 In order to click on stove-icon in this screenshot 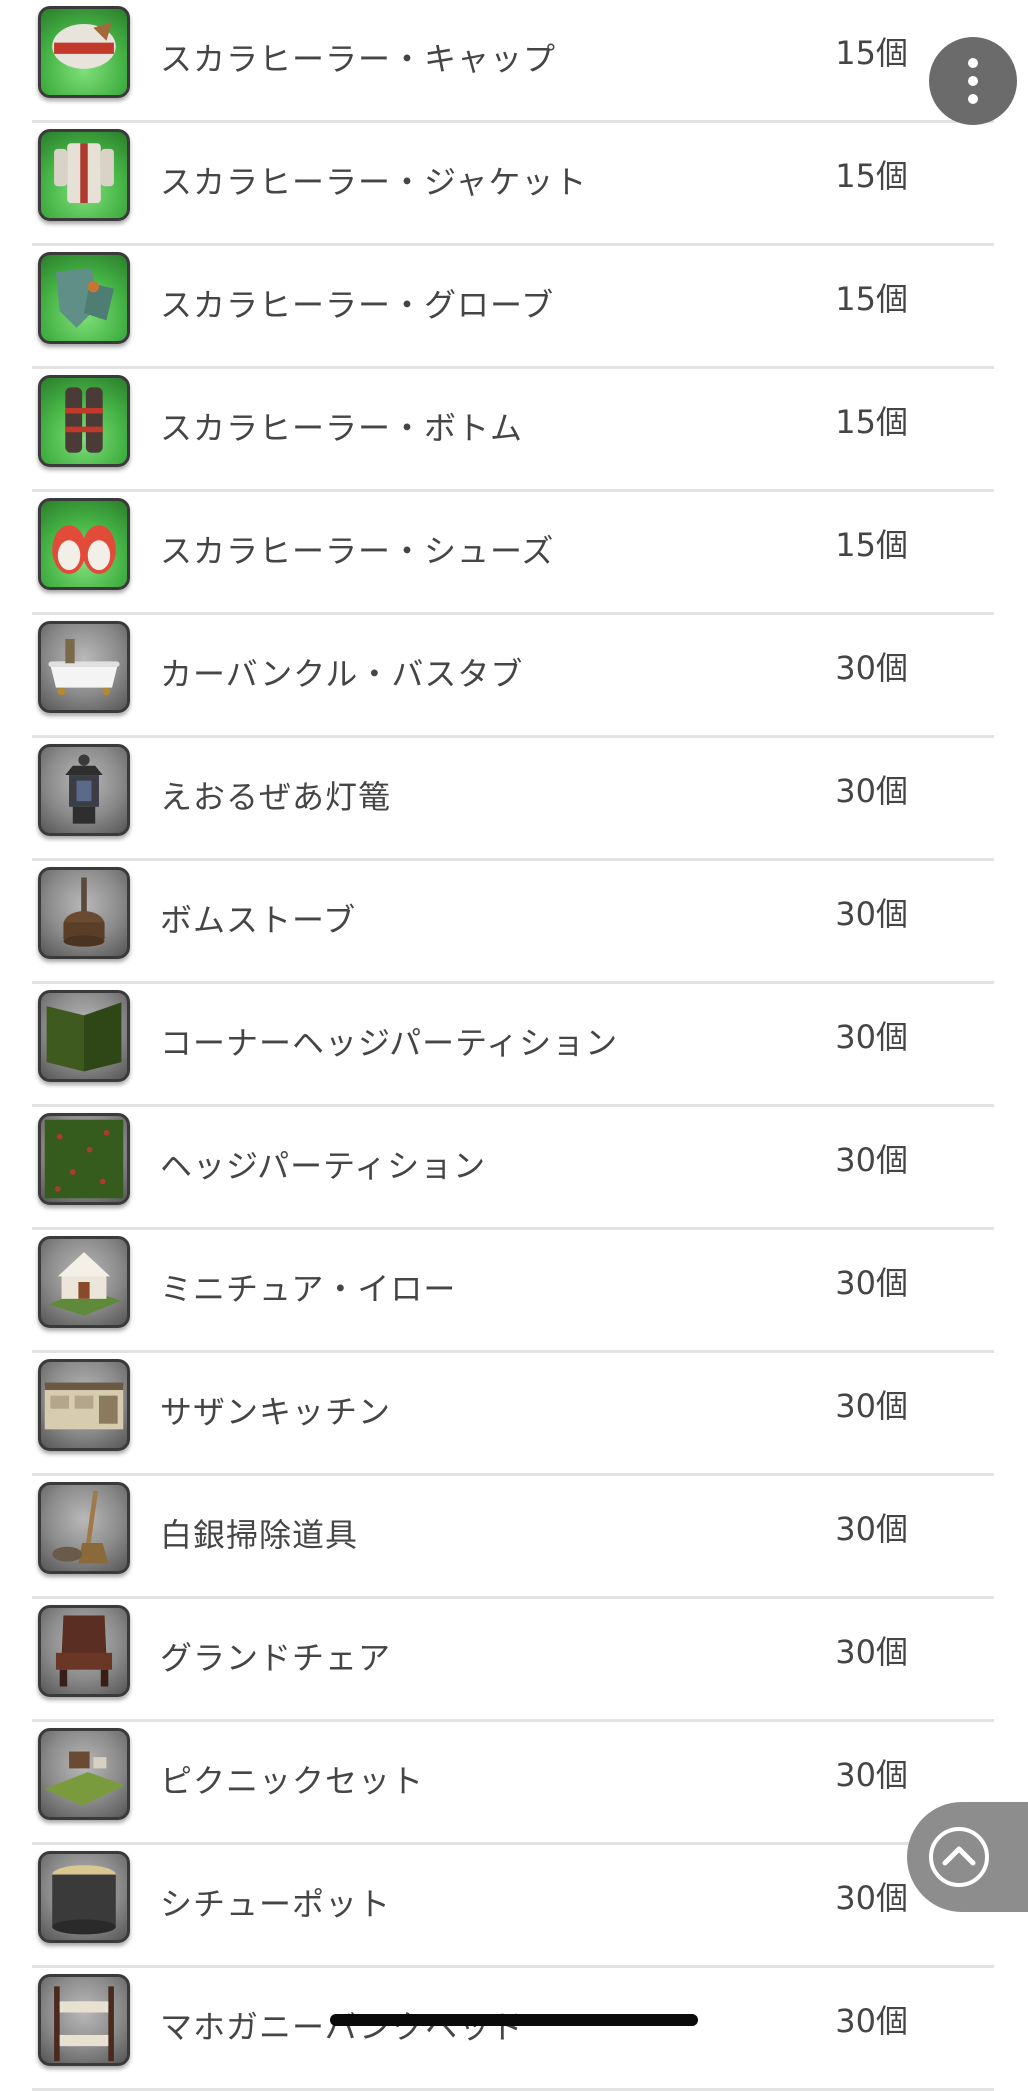, I will do `click(84, 913)`.